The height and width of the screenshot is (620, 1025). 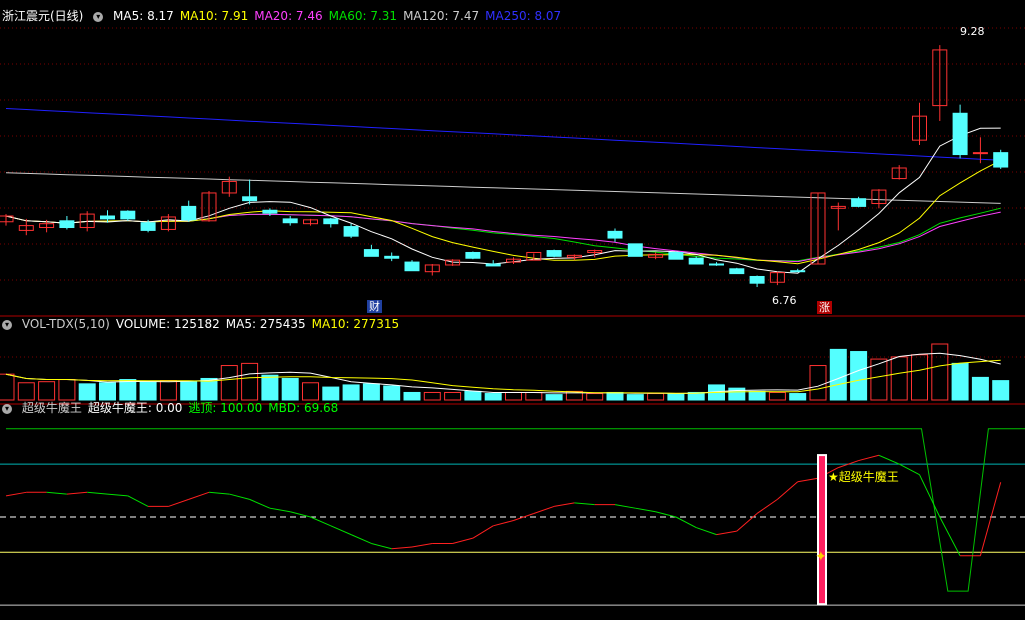 I want to click on indicator-legend-item-0: 超级牛魔王, so click(x=51, y=408).